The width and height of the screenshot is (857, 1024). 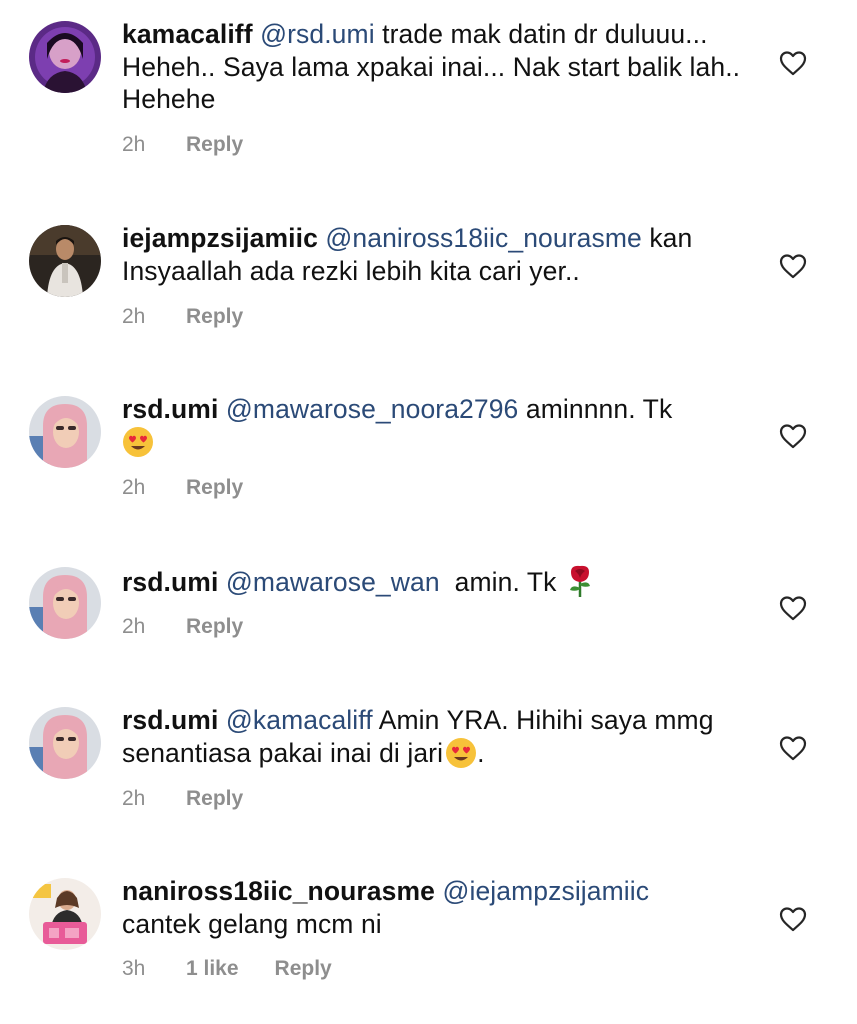 I want to click on comment-mention: @rsd.umi, so click(x=317, y=34).